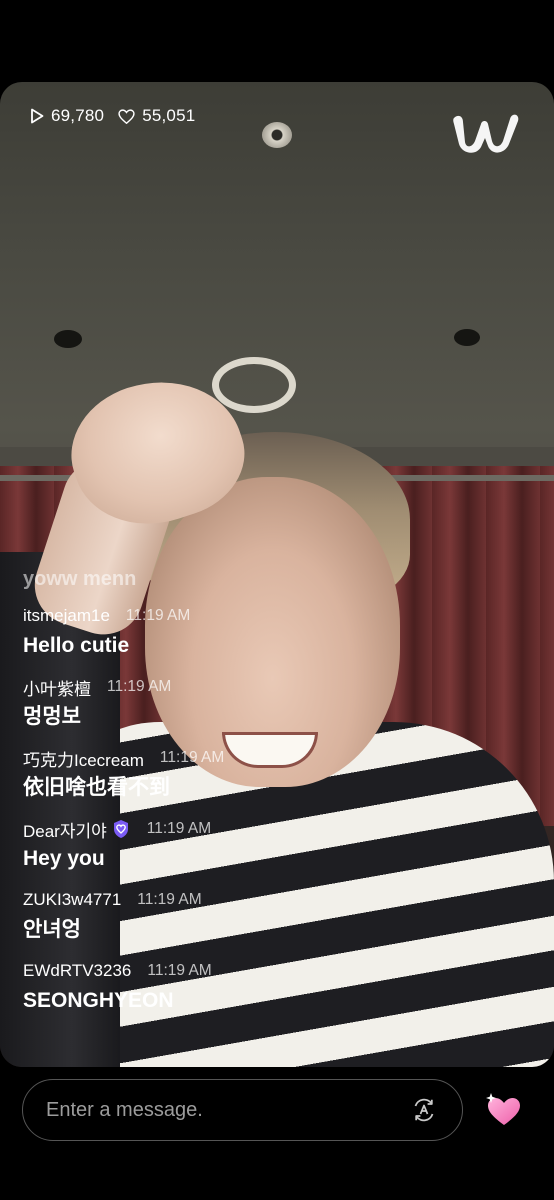 This screenshot has height=1200, width=554. Describe the element at coordinates (52, 929) in the screenshot. I see `chat-text: 안녀엉` at that location.